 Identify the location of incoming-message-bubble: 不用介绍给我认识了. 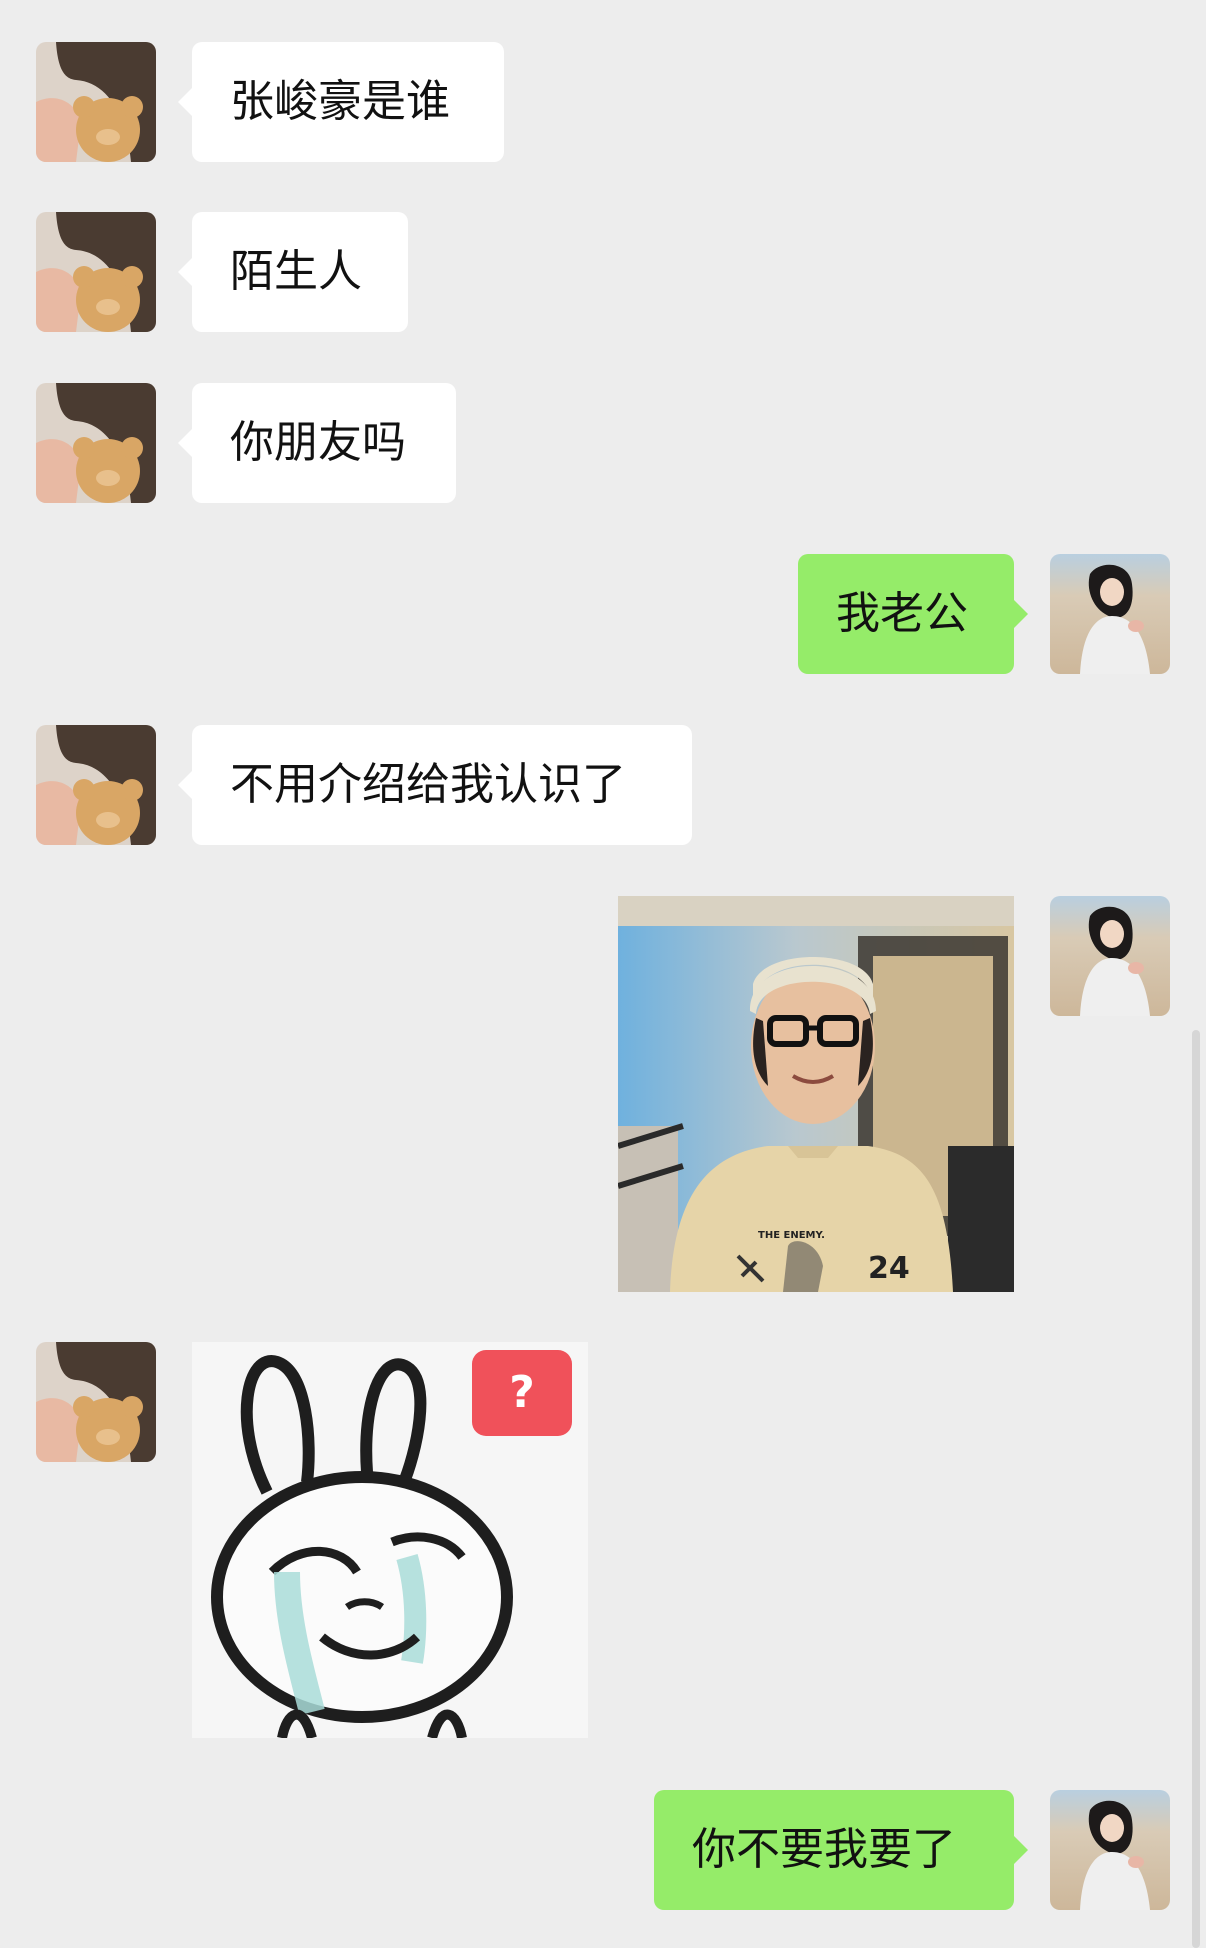
(435, 785).